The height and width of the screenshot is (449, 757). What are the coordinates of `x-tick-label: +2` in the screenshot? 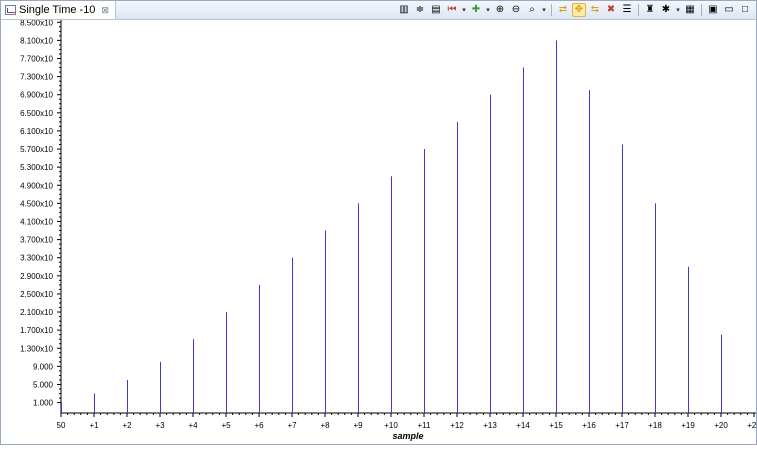 It's located at (127, 425).